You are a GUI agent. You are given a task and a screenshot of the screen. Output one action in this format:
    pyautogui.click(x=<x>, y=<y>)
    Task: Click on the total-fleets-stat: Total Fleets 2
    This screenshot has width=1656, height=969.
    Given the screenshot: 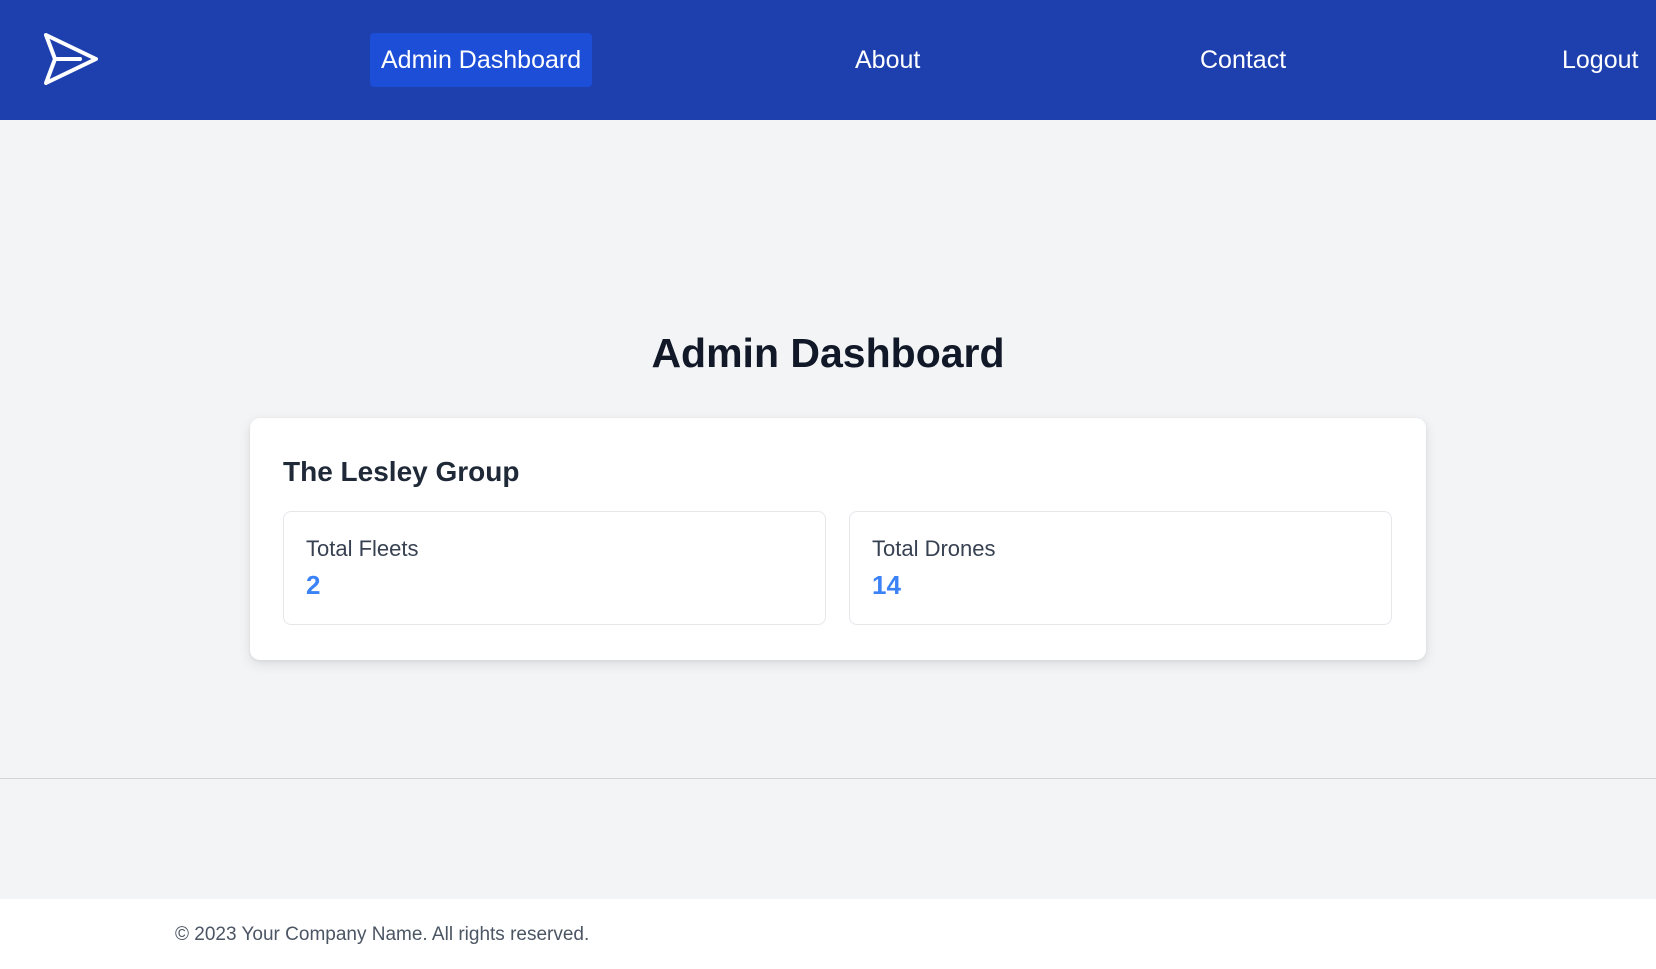 What is the action you would take?
    pyautogui.click(x=554, y=568)
    